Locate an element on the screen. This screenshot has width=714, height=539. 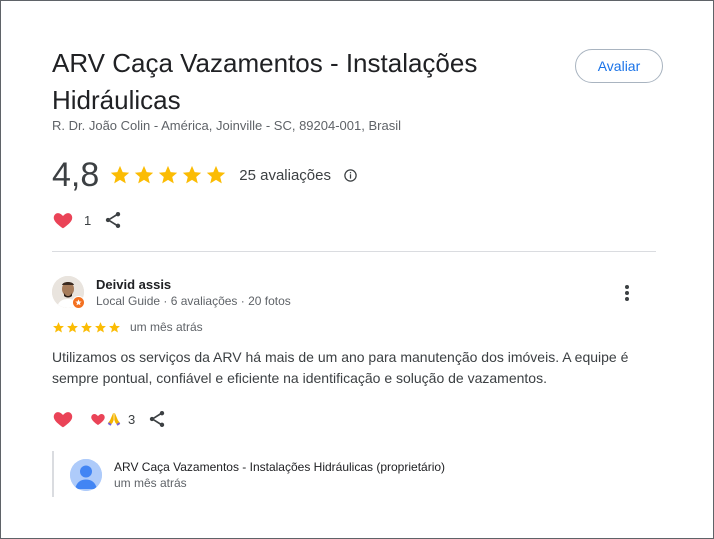
like-count: 1 is located at coordinates (88, 220).